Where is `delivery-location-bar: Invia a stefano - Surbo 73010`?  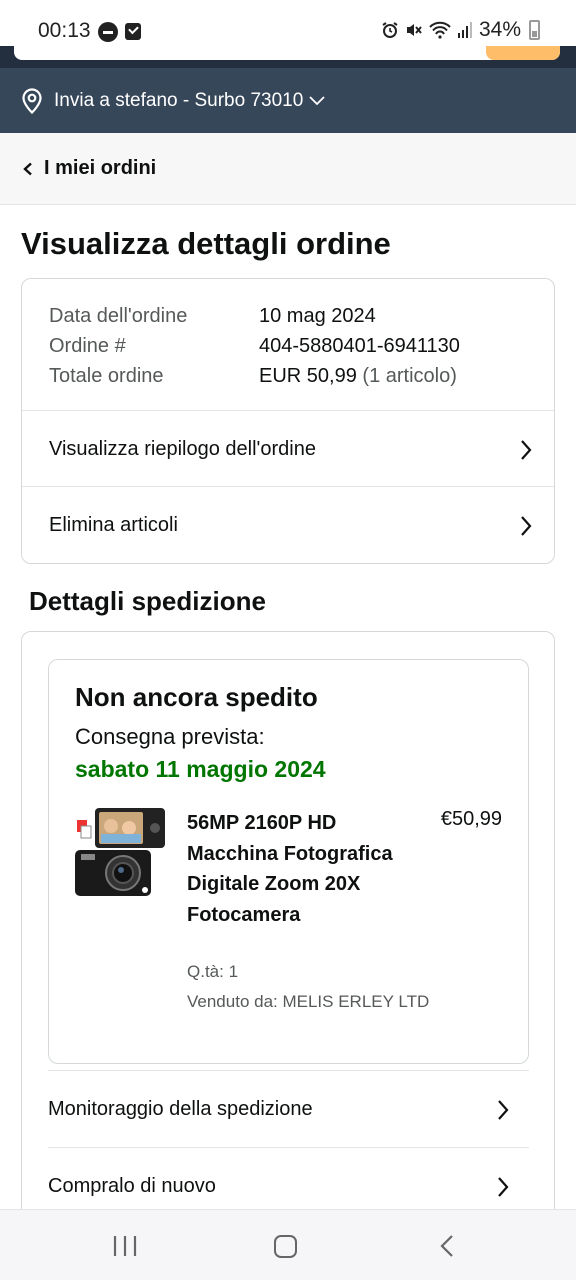 delivery-location-bar: Invia a stefano - Surbo 73010 is located at coordinates (288, 100).